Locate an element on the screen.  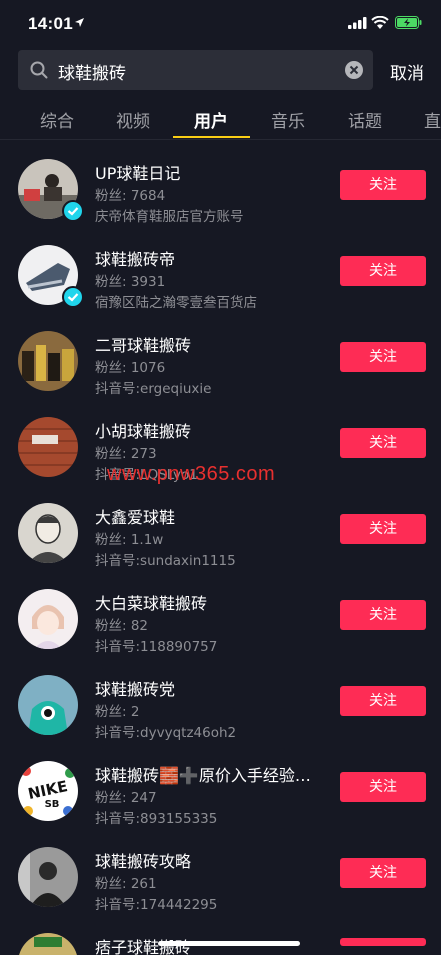
wifi-icon is located at coordinates (380, 22).